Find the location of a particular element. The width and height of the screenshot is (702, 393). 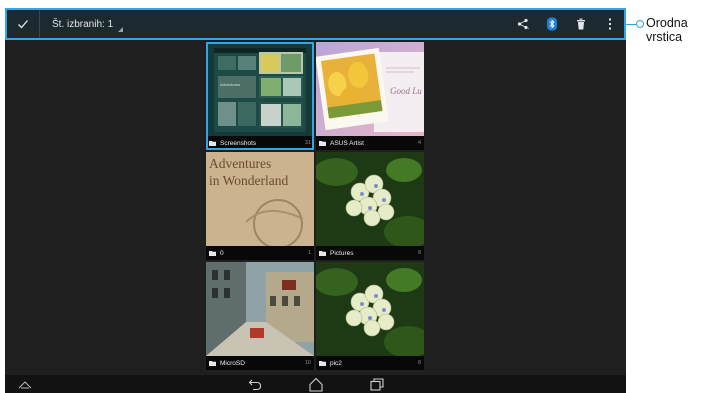

album-name: ASUS Artist is located at coordinates (347, 143).